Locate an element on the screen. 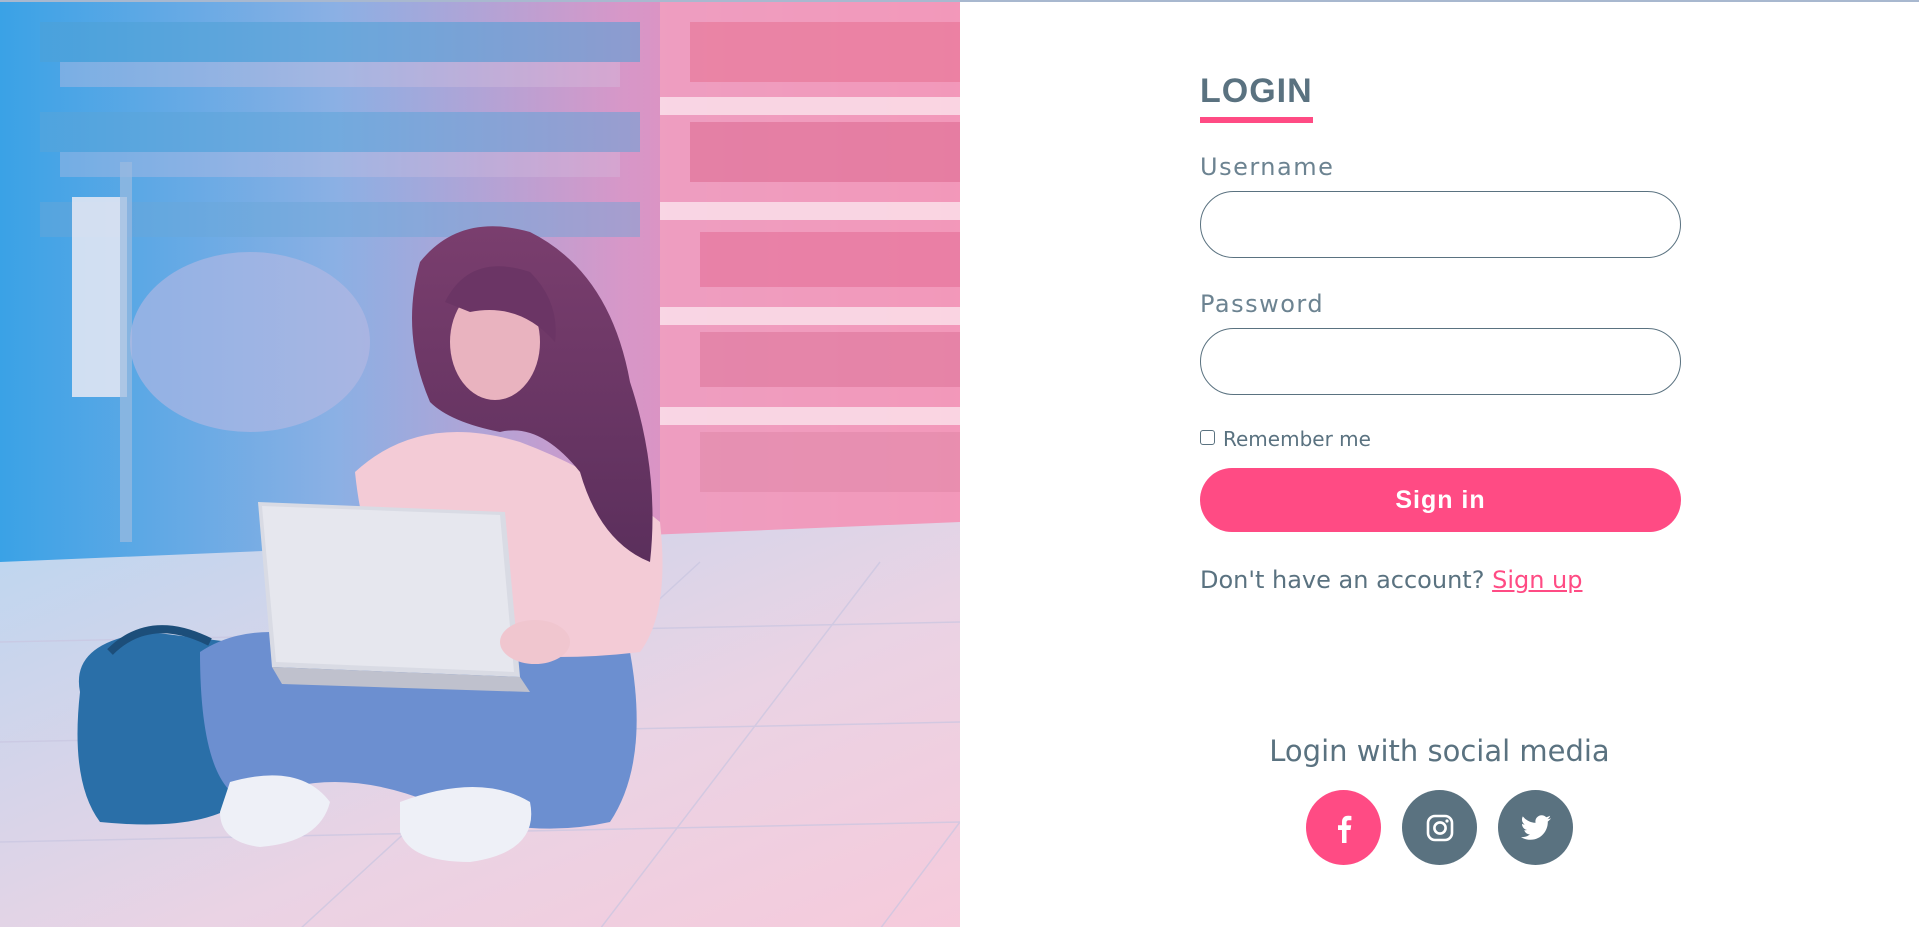  remember-me-row: Remember me is located at coordinates (1440, 439).